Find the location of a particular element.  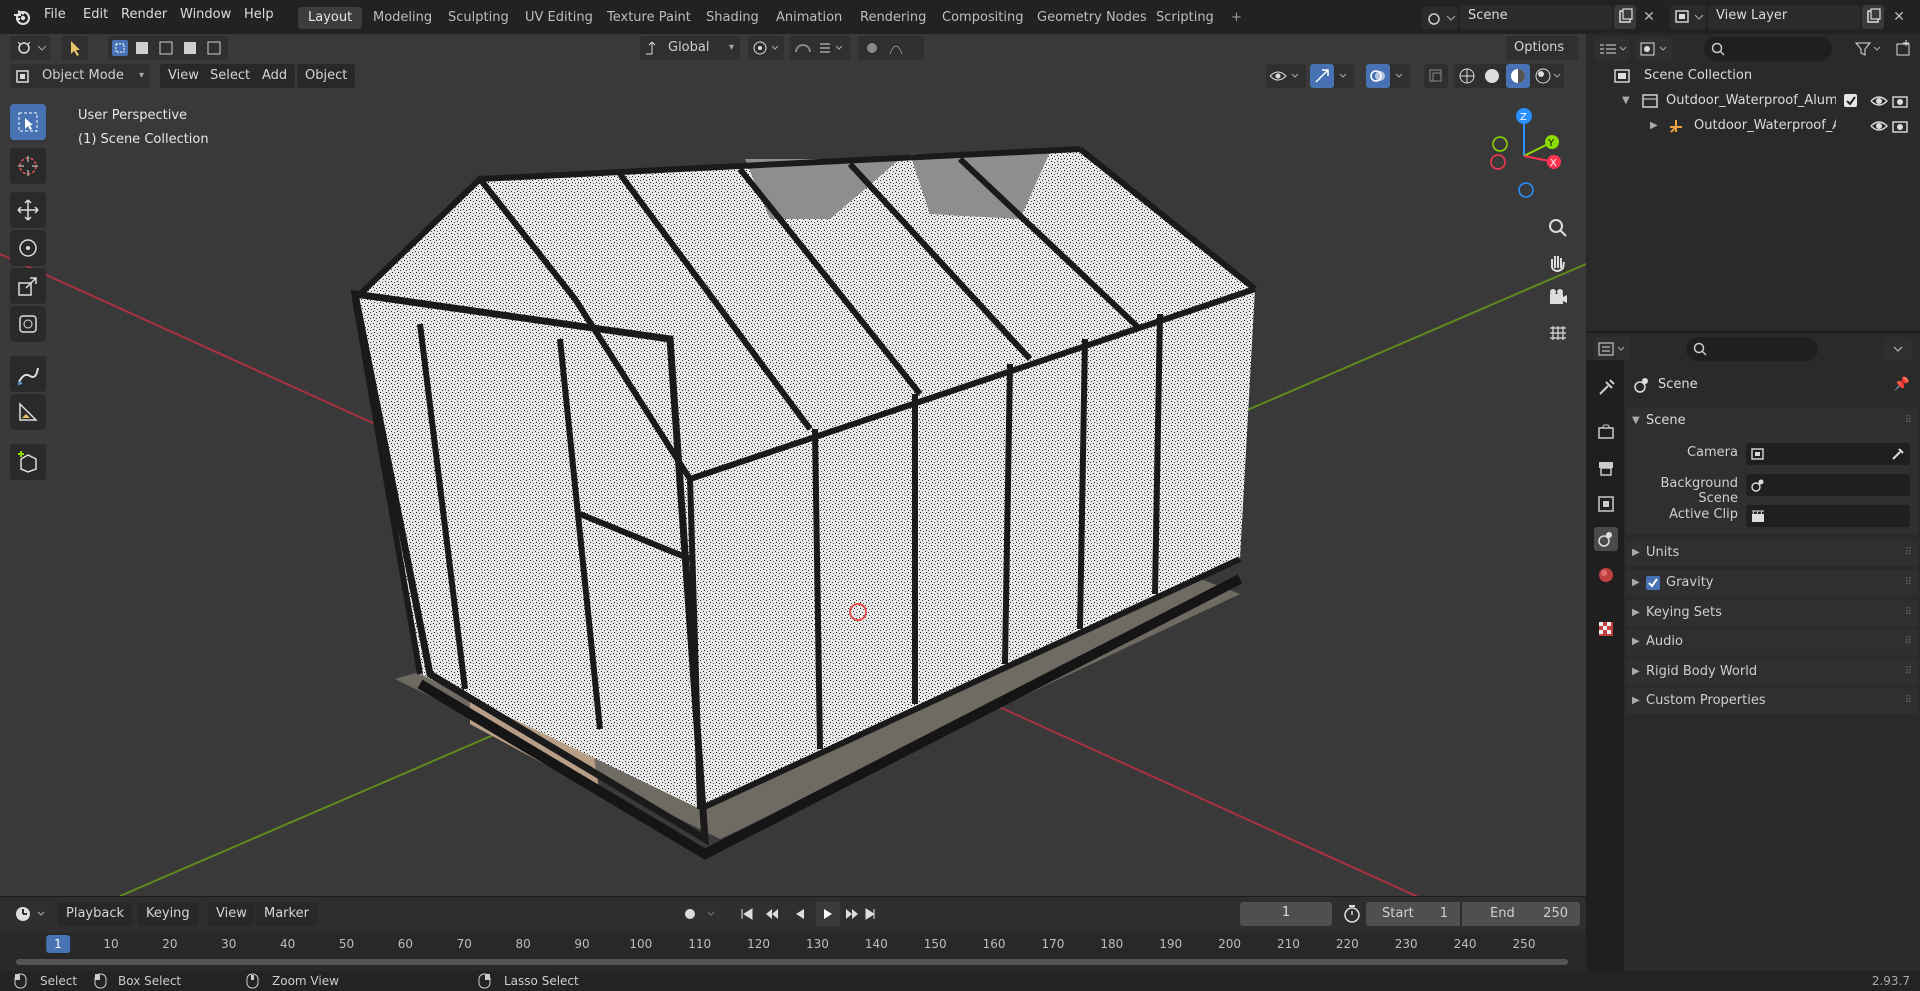

tab-output-icon is located at coordinates (1606, 468).